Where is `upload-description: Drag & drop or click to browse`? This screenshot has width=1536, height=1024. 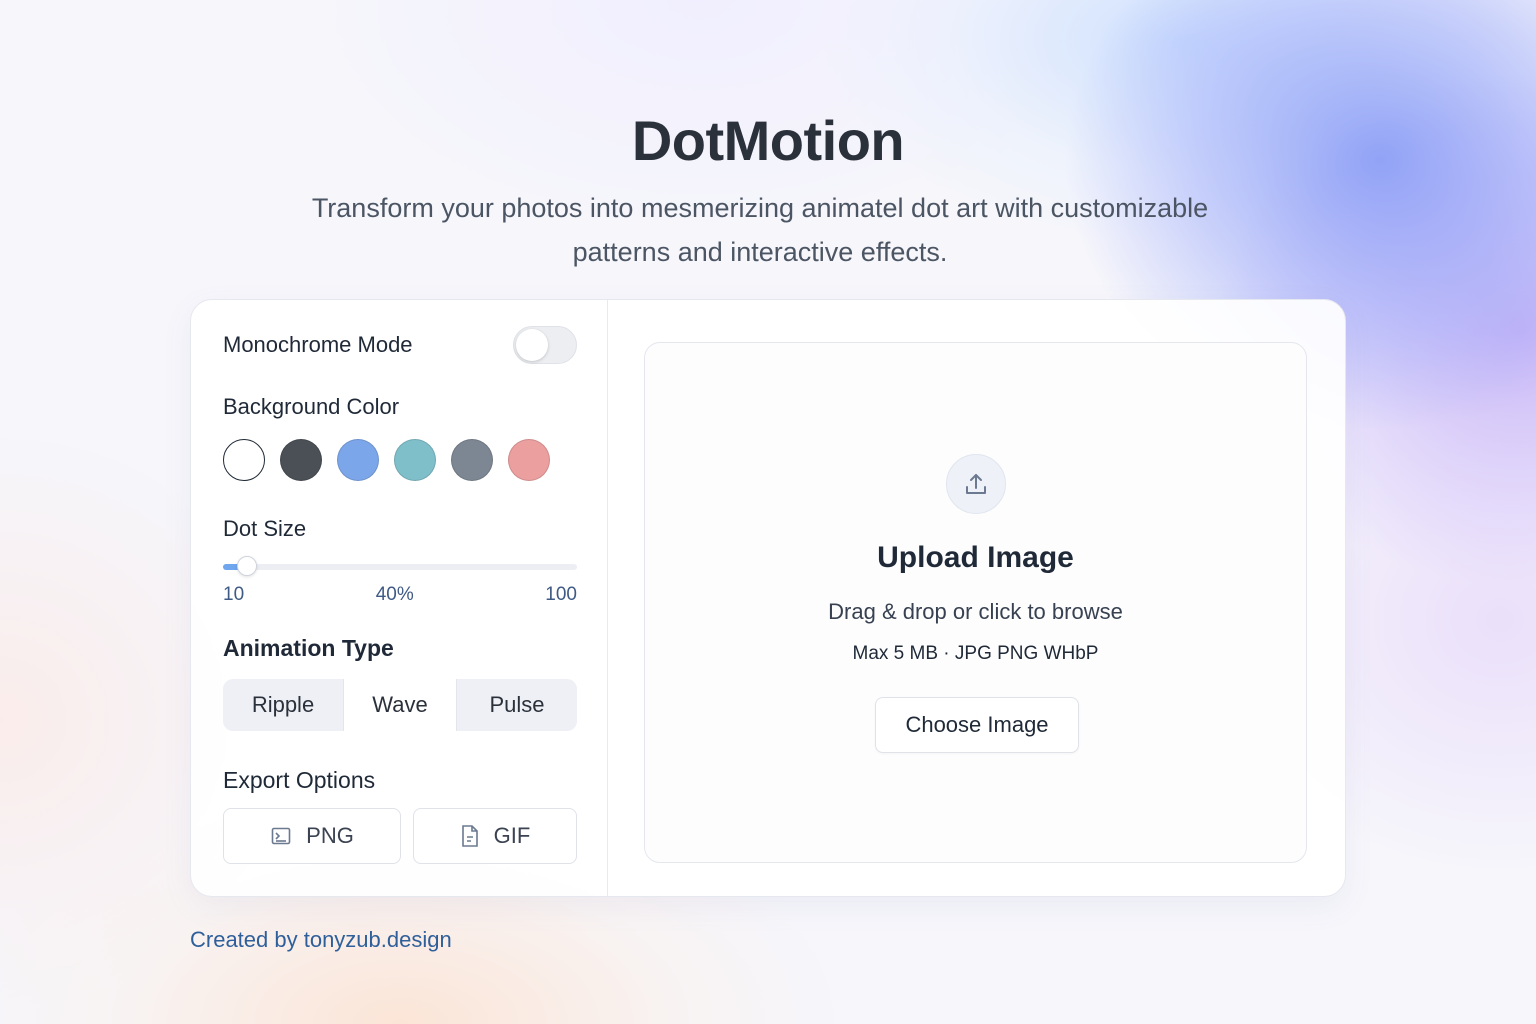
upload-description: Drag & drop or click to browse is located at coordinates (975, 611).